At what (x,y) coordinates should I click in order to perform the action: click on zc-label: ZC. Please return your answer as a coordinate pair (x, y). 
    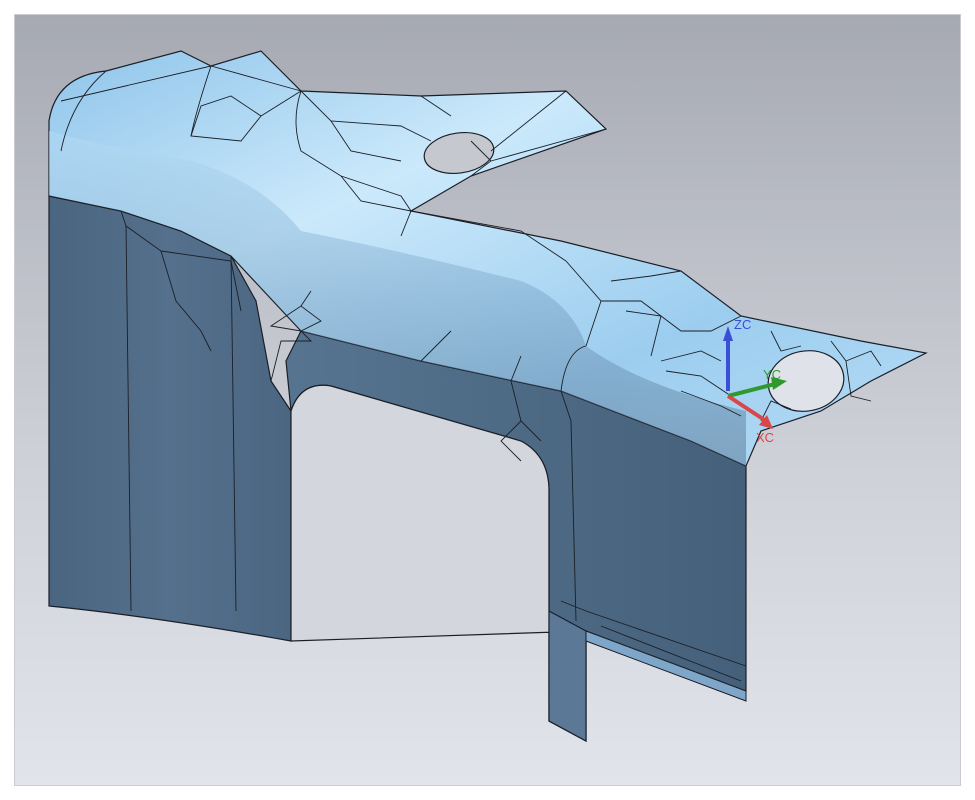
    Looking at the image, I should click on (742, 324).